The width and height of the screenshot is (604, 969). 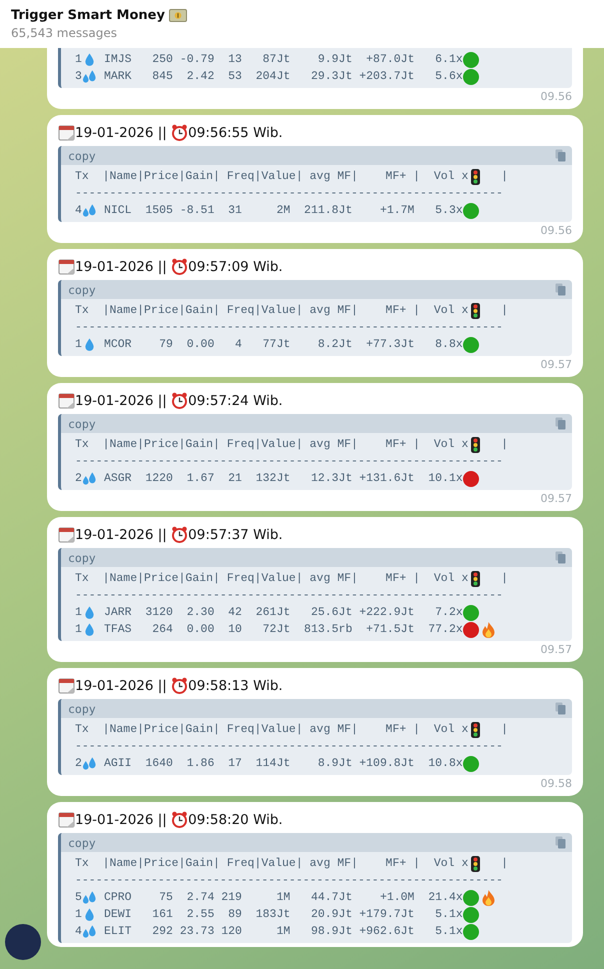 I want to click on chat-title: Trigger Smart Money, so click(x=88, y=15).